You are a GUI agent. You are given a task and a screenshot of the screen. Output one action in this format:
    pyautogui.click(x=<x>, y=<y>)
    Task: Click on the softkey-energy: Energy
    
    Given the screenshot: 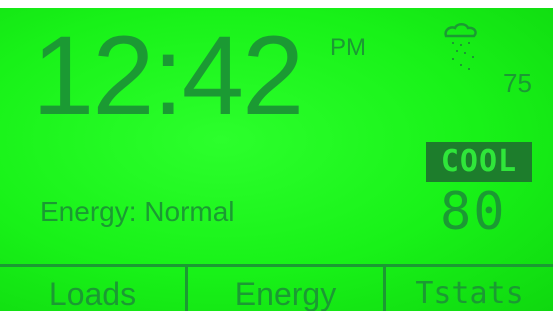 What is the action you would take?
    pyautogui.click(x=285, y=289)
    